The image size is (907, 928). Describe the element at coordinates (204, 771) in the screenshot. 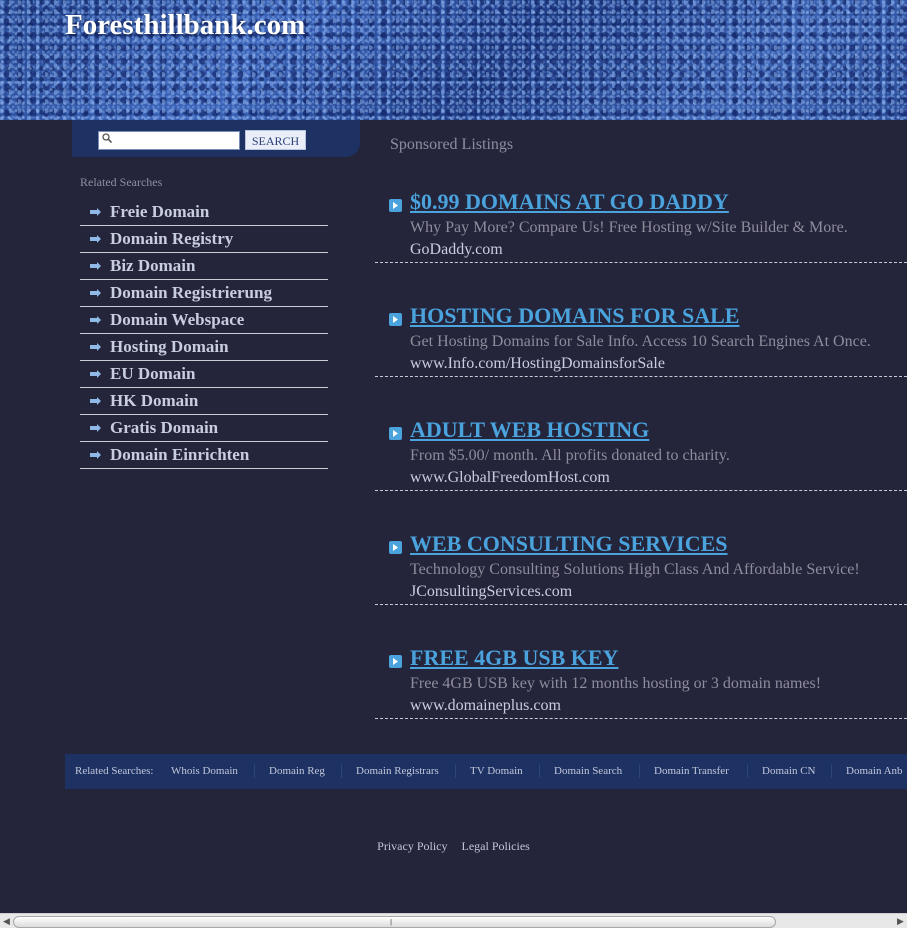

I see `footer-related-link: Whois Domain` at that location.